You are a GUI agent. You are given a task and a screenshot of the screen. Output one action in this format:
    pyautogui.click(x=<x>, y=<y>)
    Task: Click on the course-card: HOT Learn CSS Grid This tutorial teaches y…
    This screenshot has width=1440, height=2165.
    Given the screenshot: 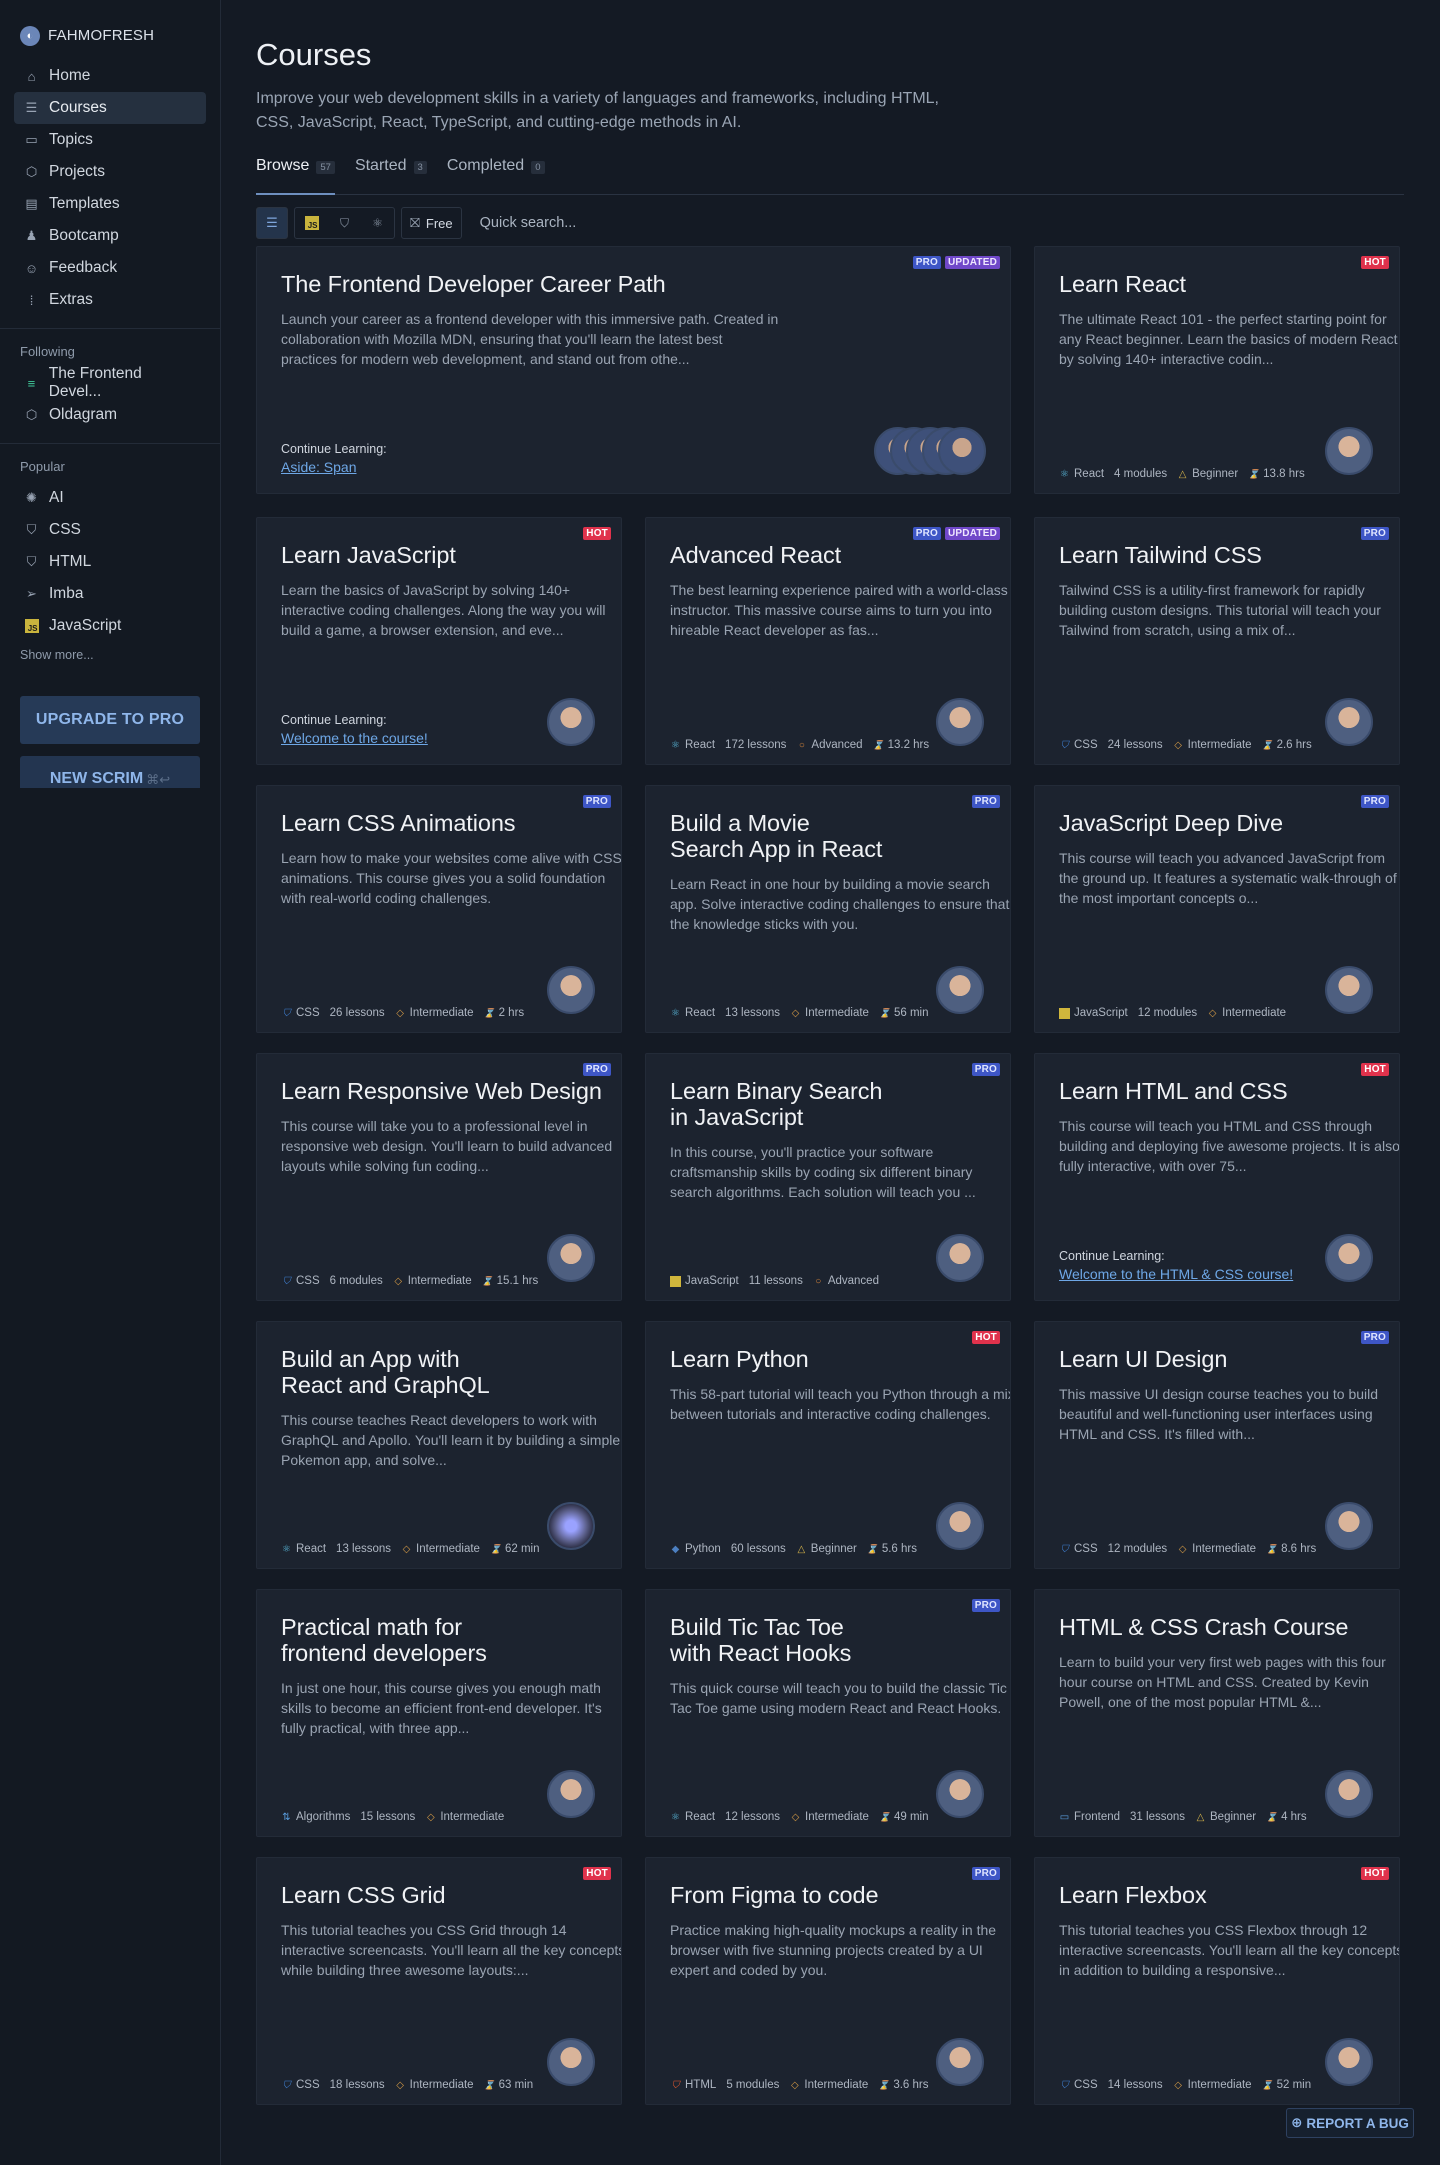 What is the action you would take?
    pyautogui.click(x=439, y=1981)
    